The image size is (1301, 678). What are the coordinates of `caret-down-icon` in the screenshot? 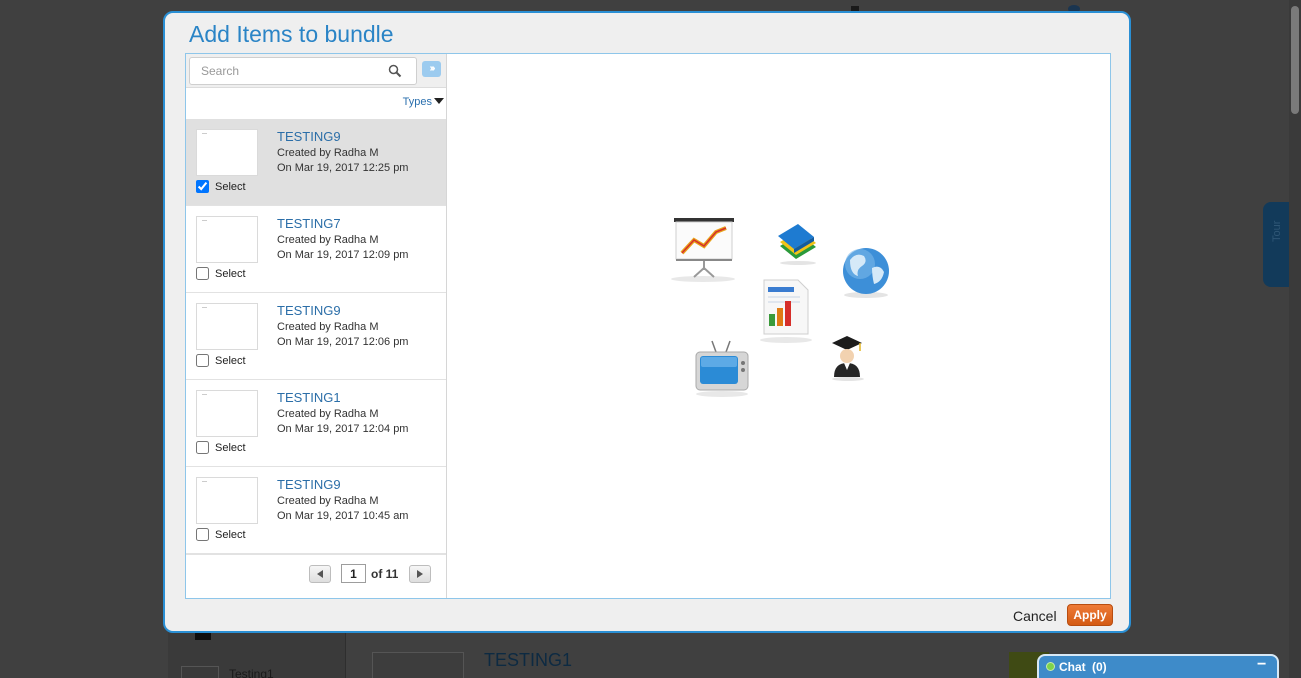 It's located at (439, 101).